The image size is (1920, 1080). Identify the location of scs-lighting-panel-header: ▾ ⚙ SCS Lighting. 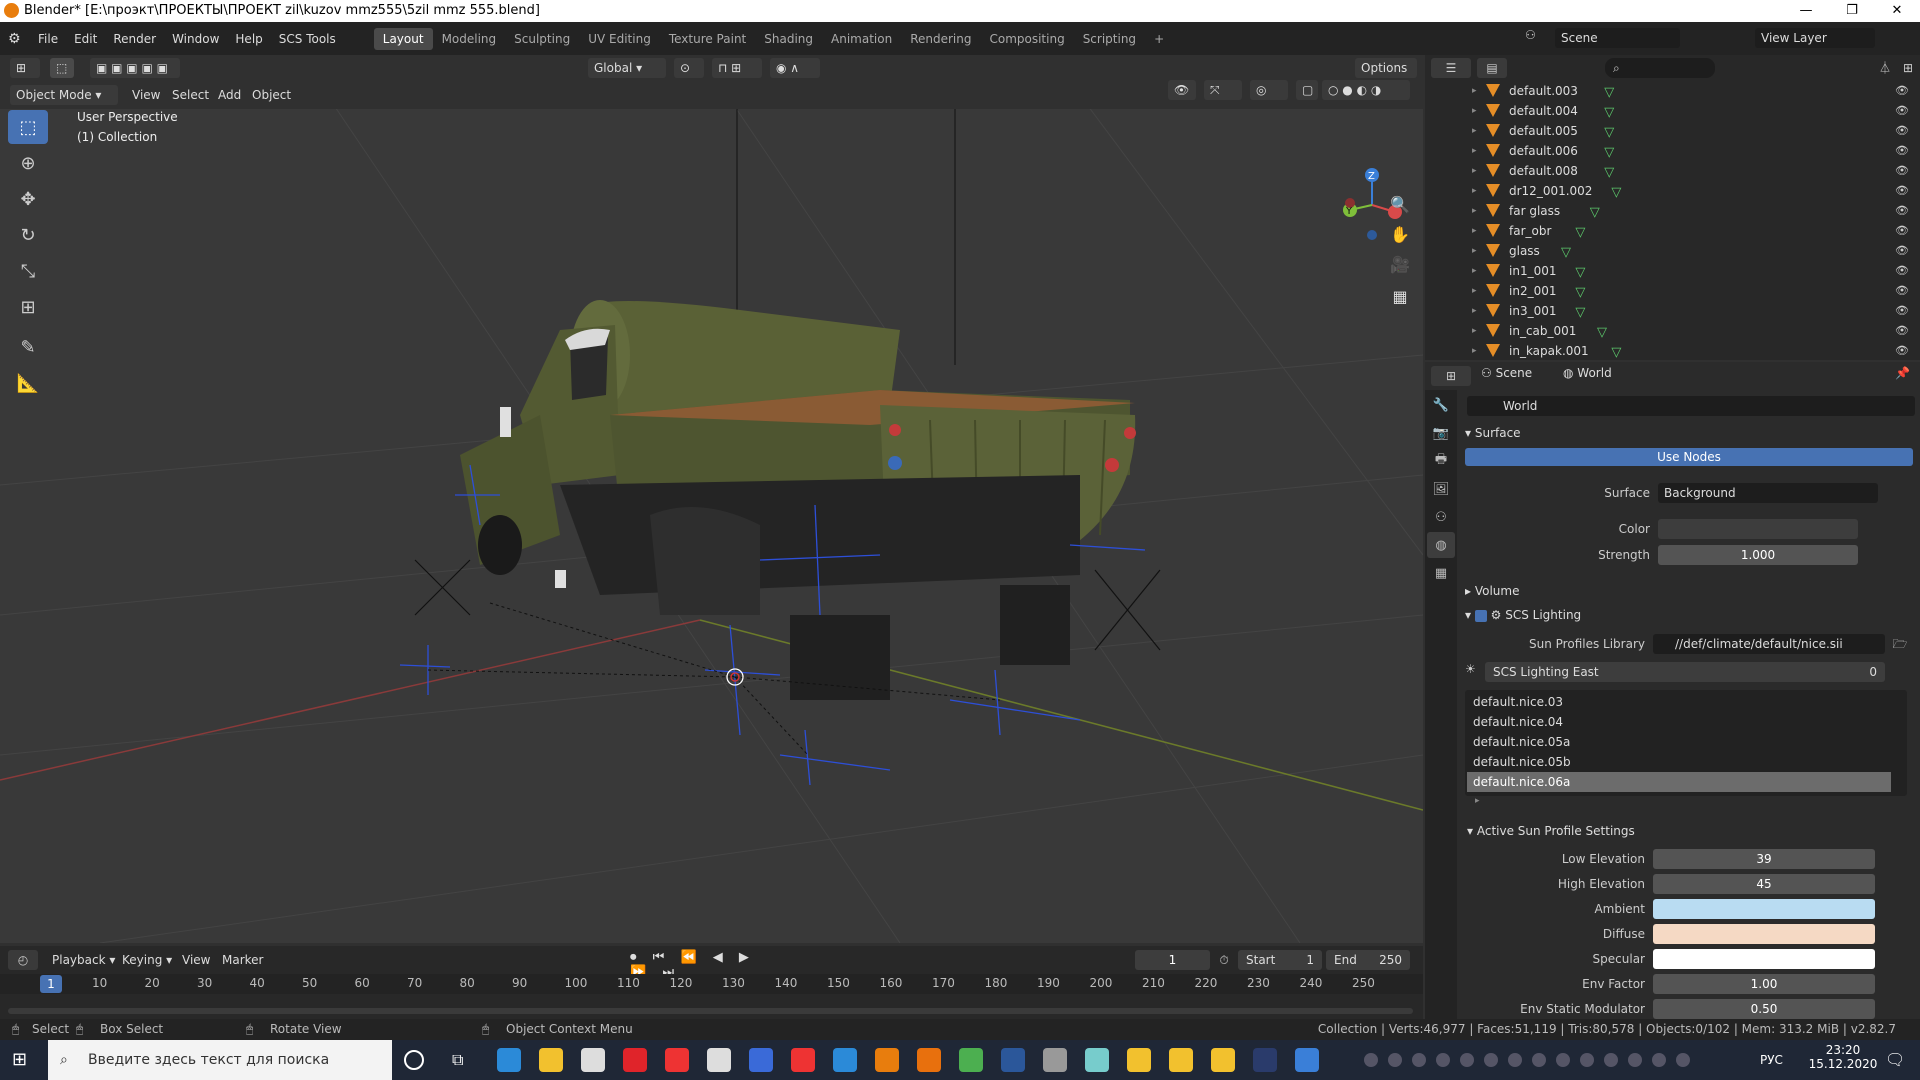
(1523, 615).